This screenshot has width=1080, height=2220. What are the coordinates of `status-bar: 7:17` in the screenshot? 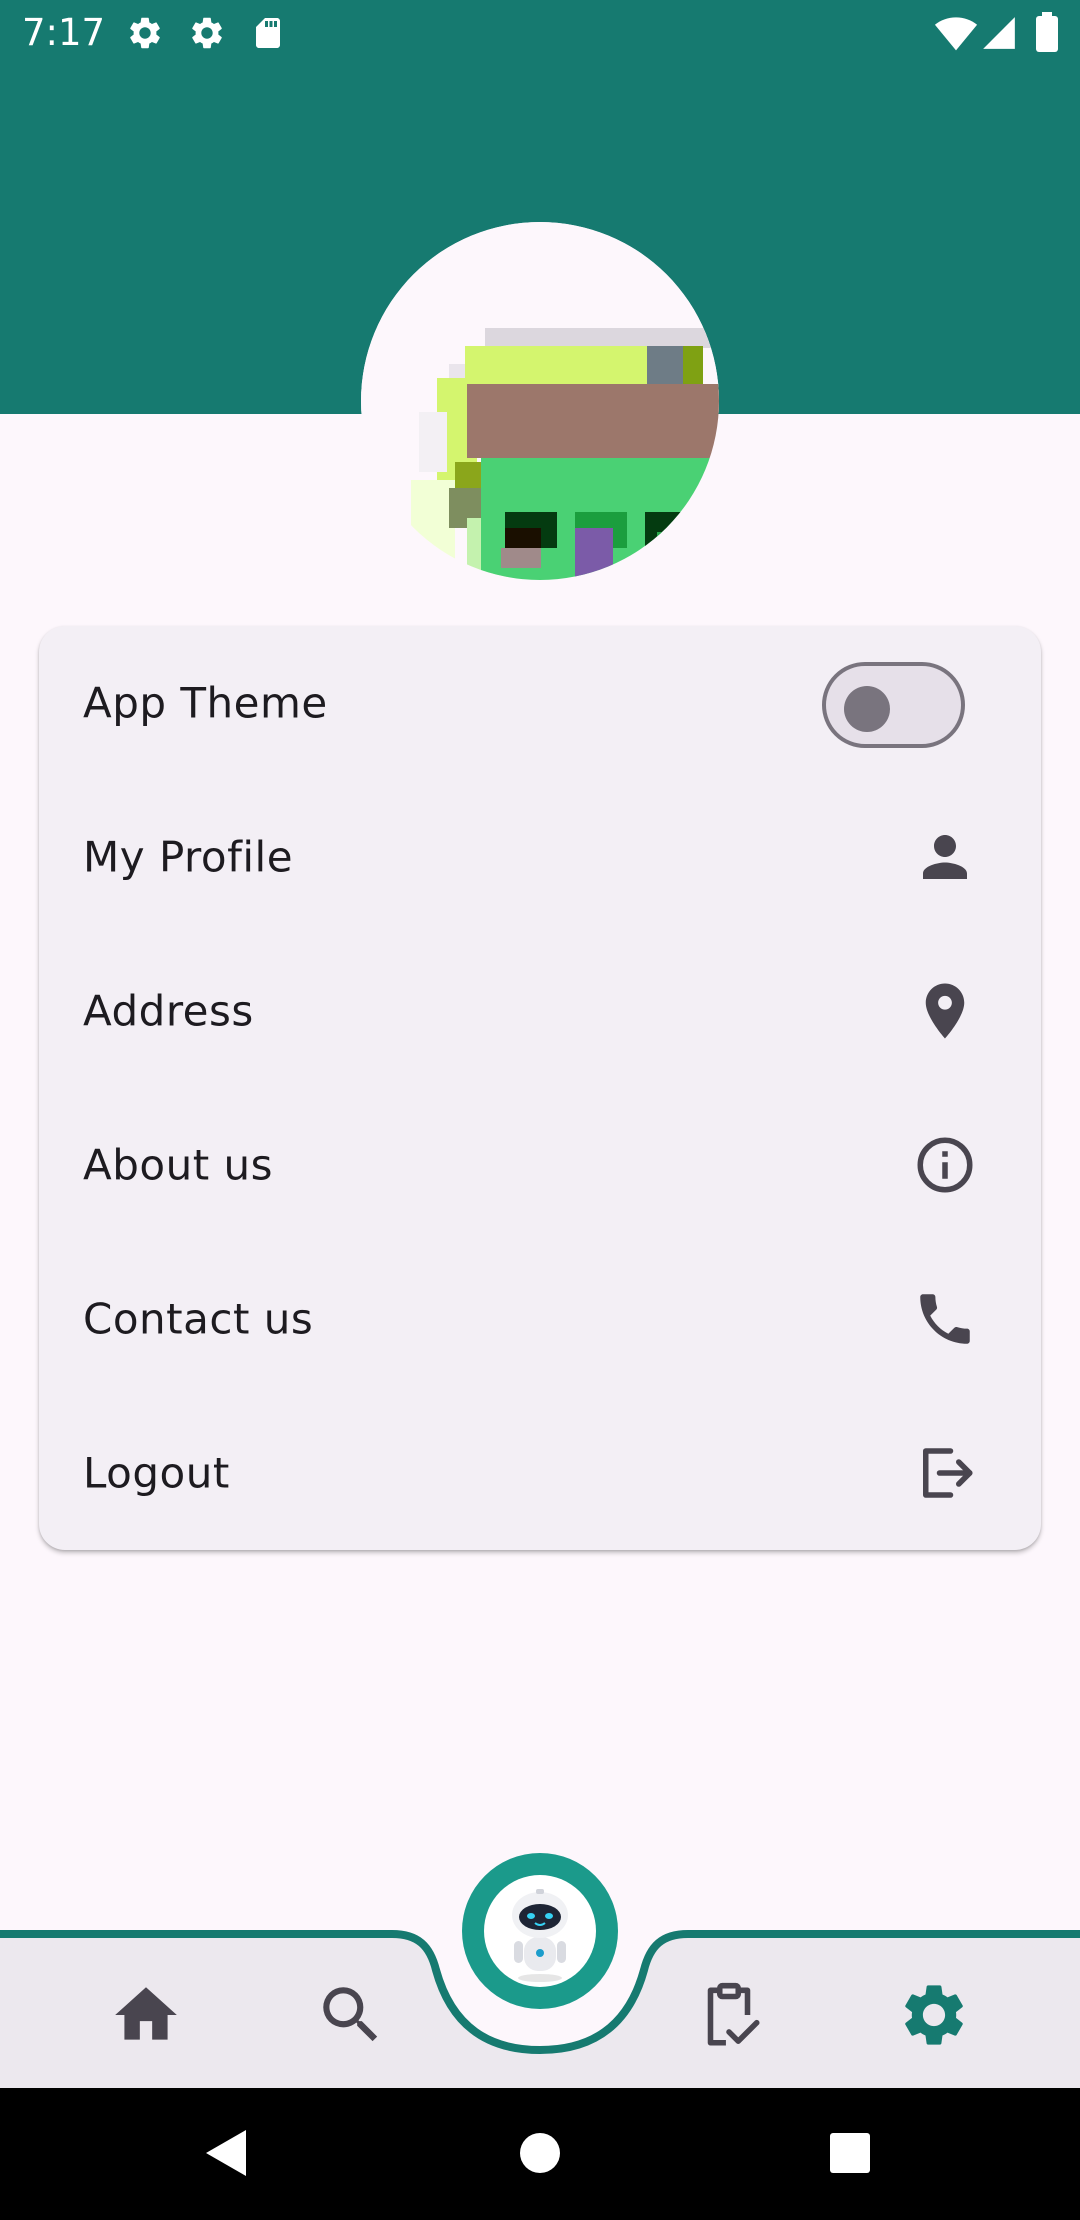 It's located at (540, 33).